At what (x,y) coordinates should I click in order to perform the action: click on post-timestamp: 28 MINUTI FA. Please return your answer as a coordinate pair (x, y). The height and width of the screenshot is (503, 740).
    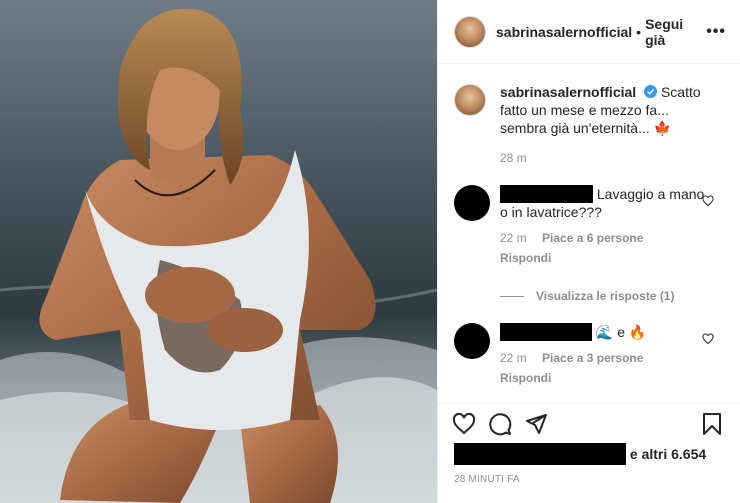
    Looking at the image, I should click on (487, 479).